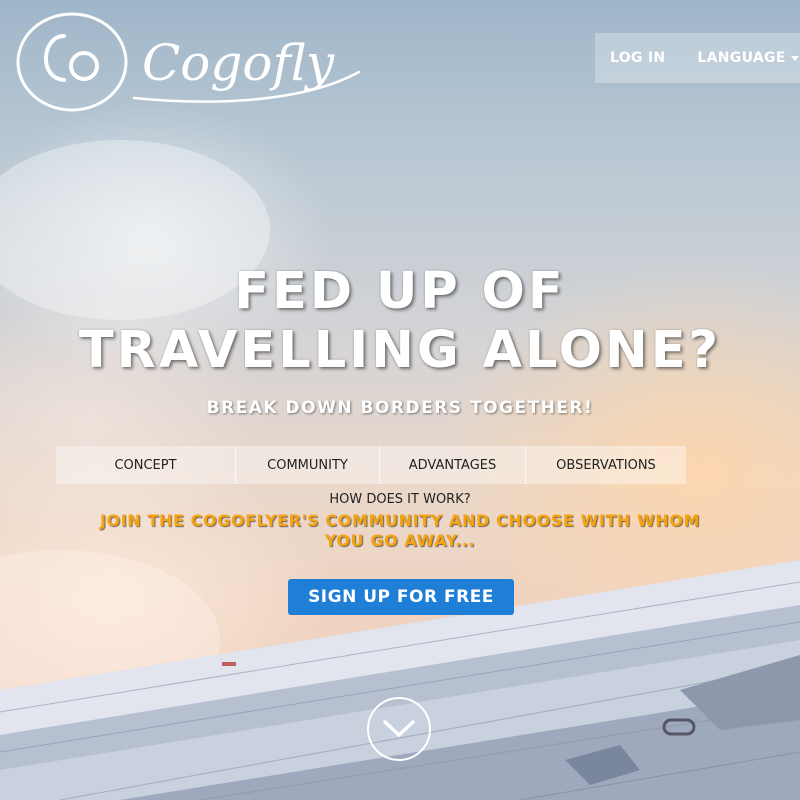 The width and height of the screenshot is (800, 800). I want to click on tab-concept: CONCEPT, so click(145, 465).